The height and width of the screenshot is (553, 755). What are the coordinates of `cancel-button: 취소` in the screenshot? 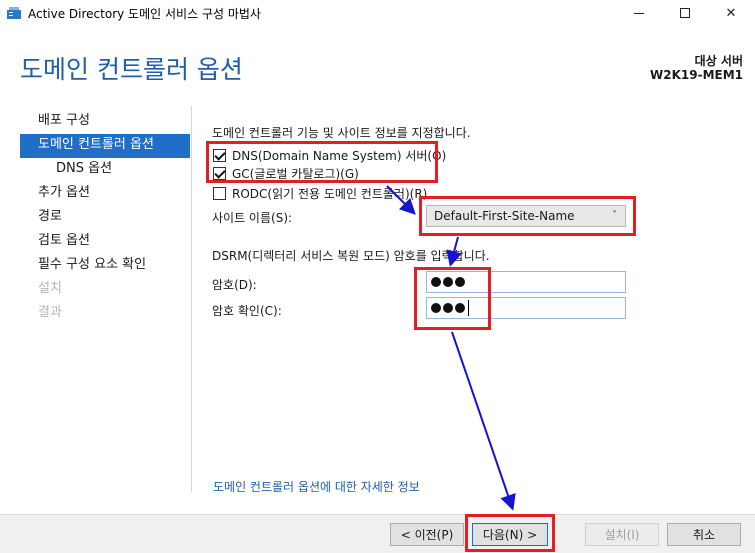 It's located at (704, 534).